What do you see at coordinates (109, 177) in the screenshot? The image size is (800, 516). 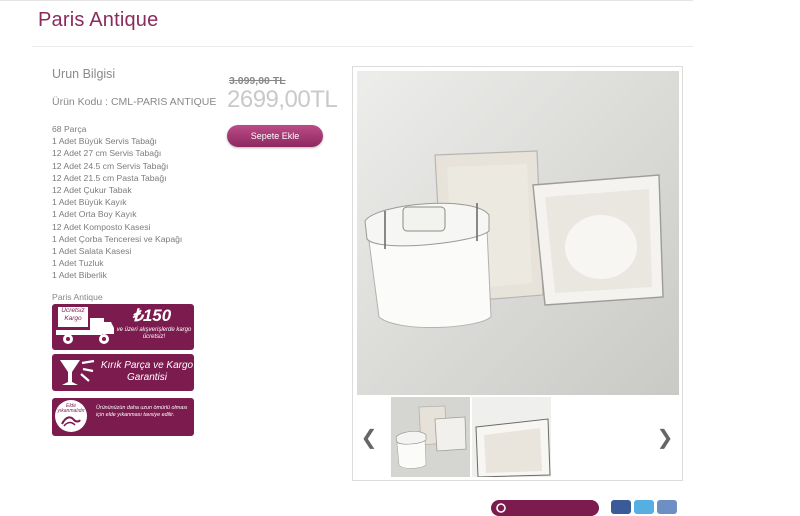 I see `list-item: 12 Adet 21.5 cm Pasta Tabağı` at bounding box center [109, 177].